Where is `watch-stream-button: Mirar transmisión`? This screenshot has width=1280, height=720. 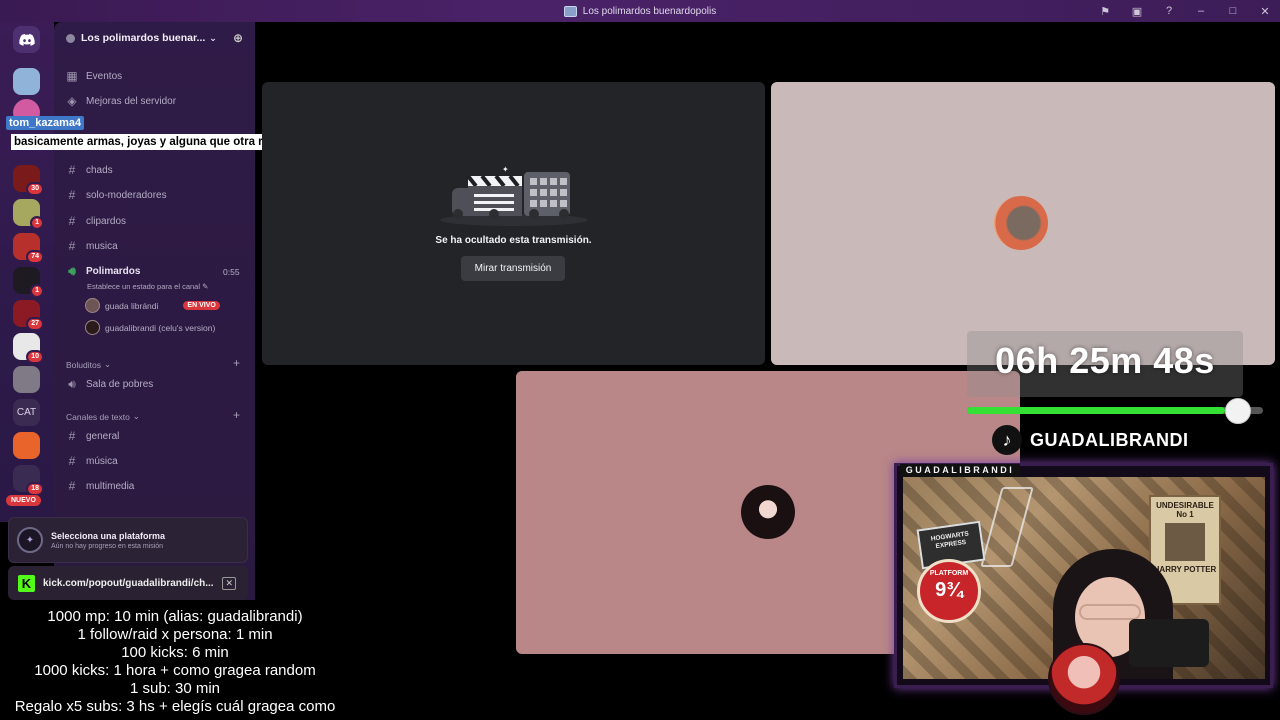 watch-stream-button: Mirar transmisión is located at coordinates (513, 268).